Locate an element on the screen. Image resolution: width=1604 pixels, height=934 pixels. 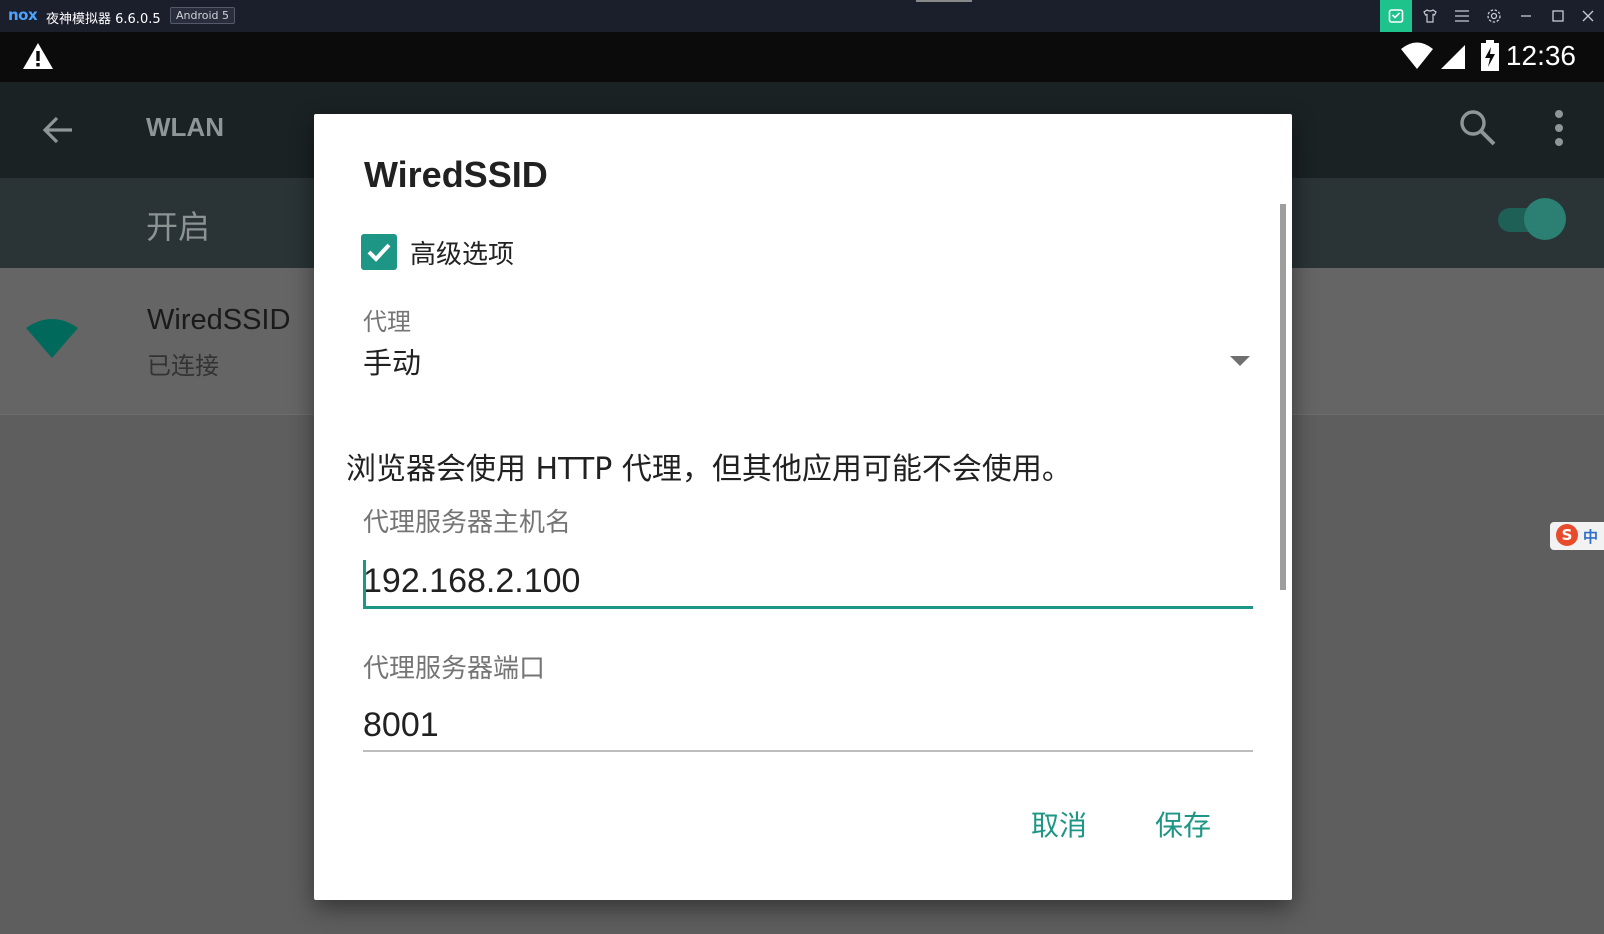
search-icon is located at coordinates (1478, 128).